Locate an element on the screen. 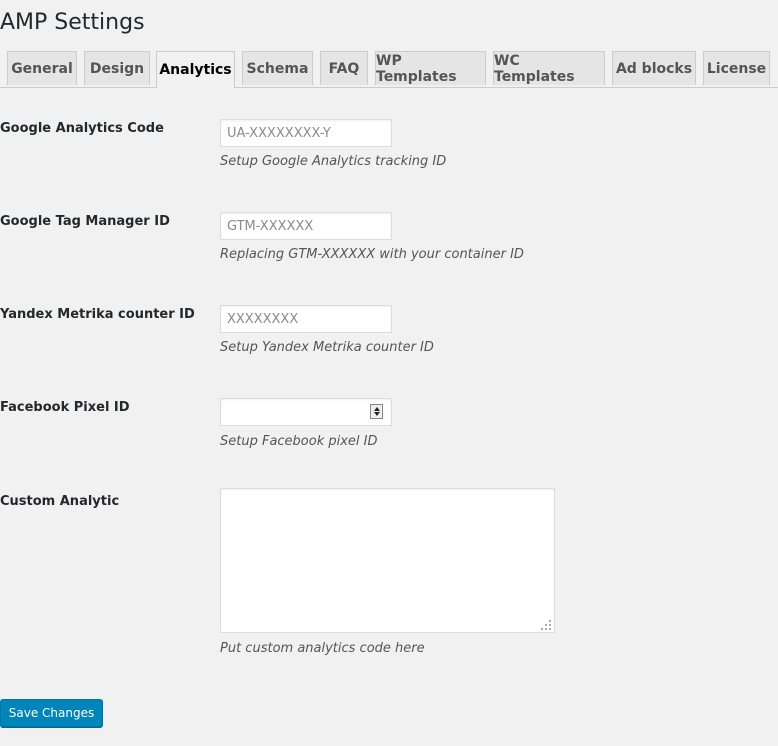  google-analytics-input is located at coordinates (306, 133).